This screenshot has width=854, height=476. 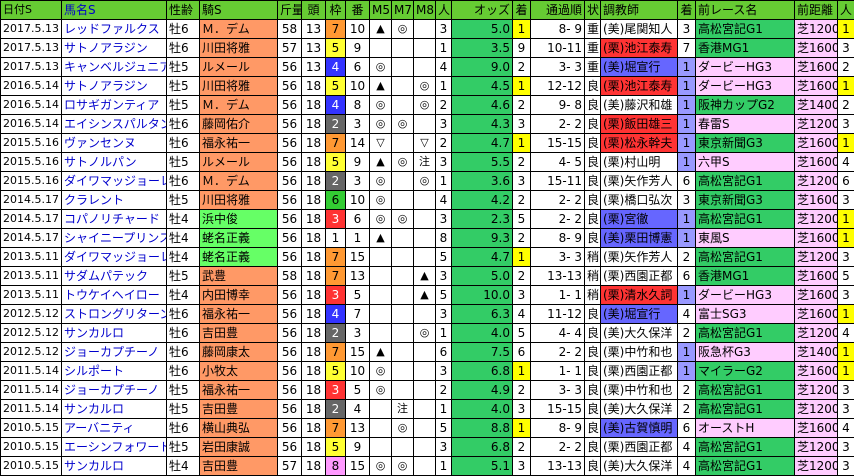 I want to click on column-header: M7, so click(x=403, y=10).